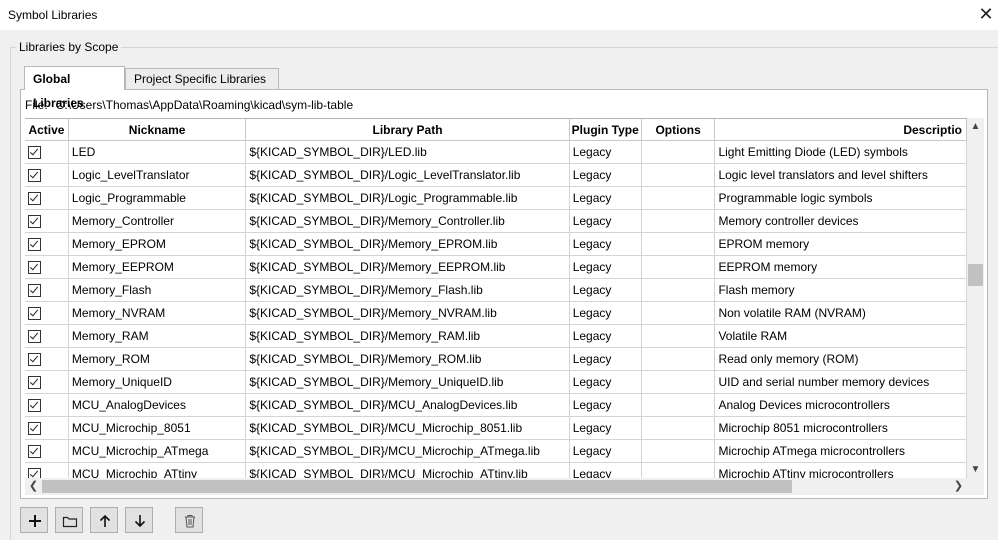 The height and width of the screenshot is (540, 998). Describe the element at coordinates (840, 290) in the screenshot. I see `description-cell: Flash memory` at that location.